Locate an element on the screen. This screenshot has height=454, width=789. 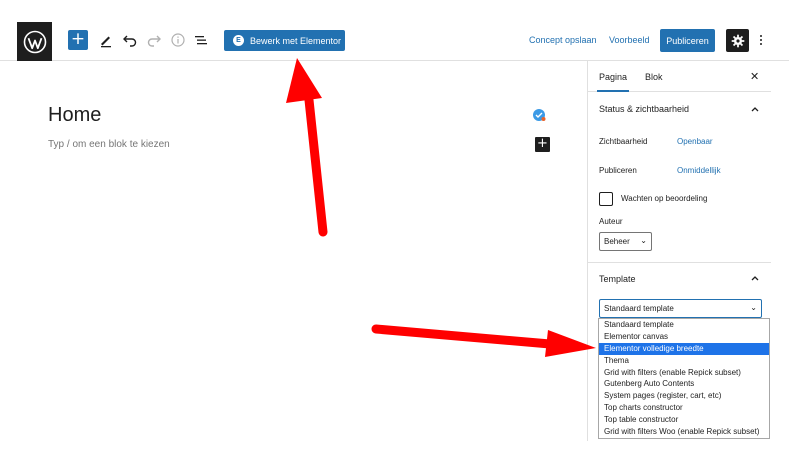
author-label: Auteur is located at coordinates (611, 221).